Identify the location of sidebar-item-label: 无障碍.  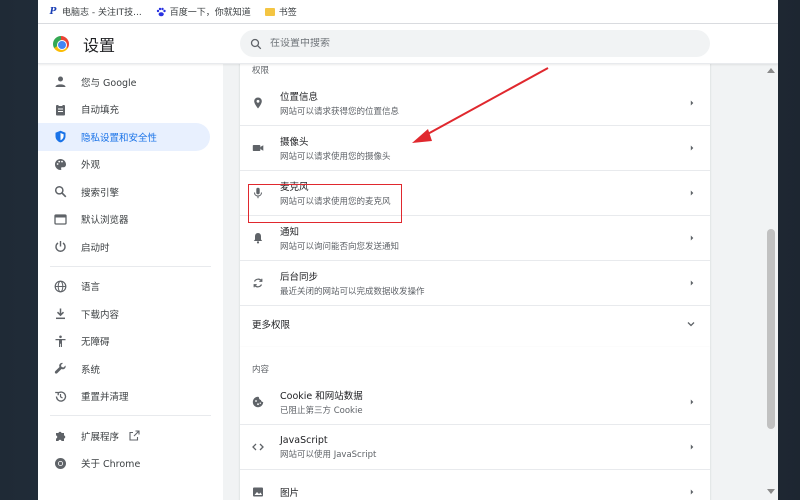
(95, 343).